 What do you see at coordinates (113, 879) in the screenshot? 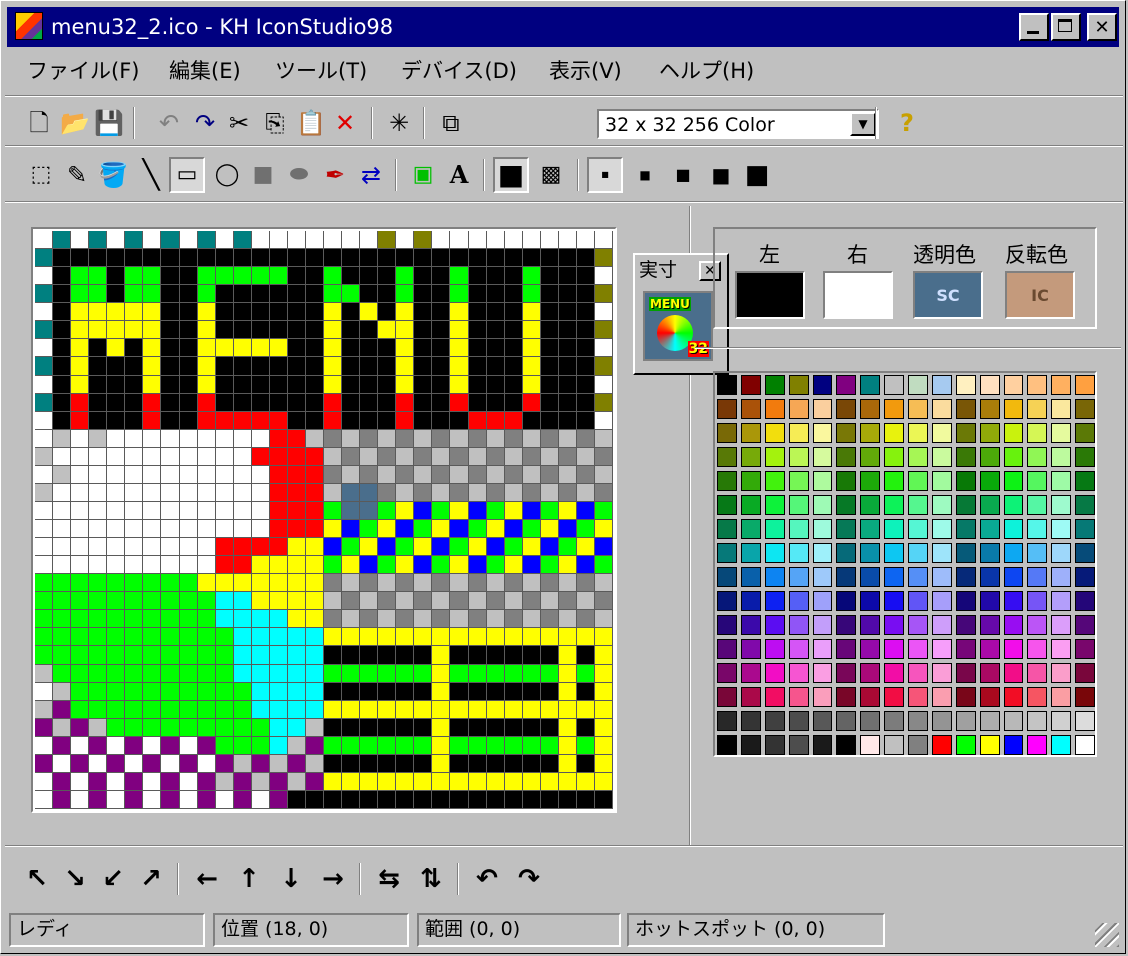
I see `shift-down-left-icon: ↙` at bounding box center [113, 879].